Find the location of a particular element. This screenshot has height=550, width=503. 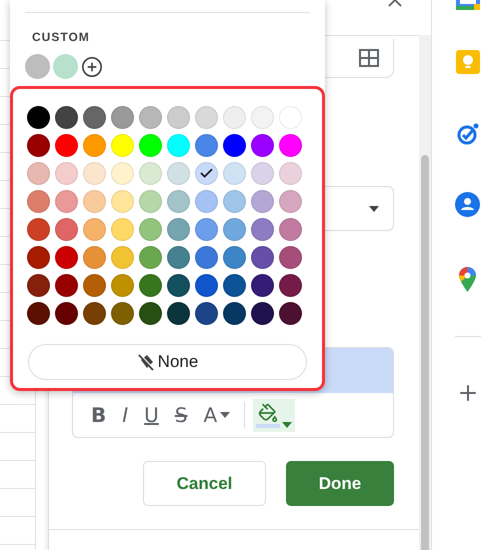

grid-icon is located at coordinates (369, 58).